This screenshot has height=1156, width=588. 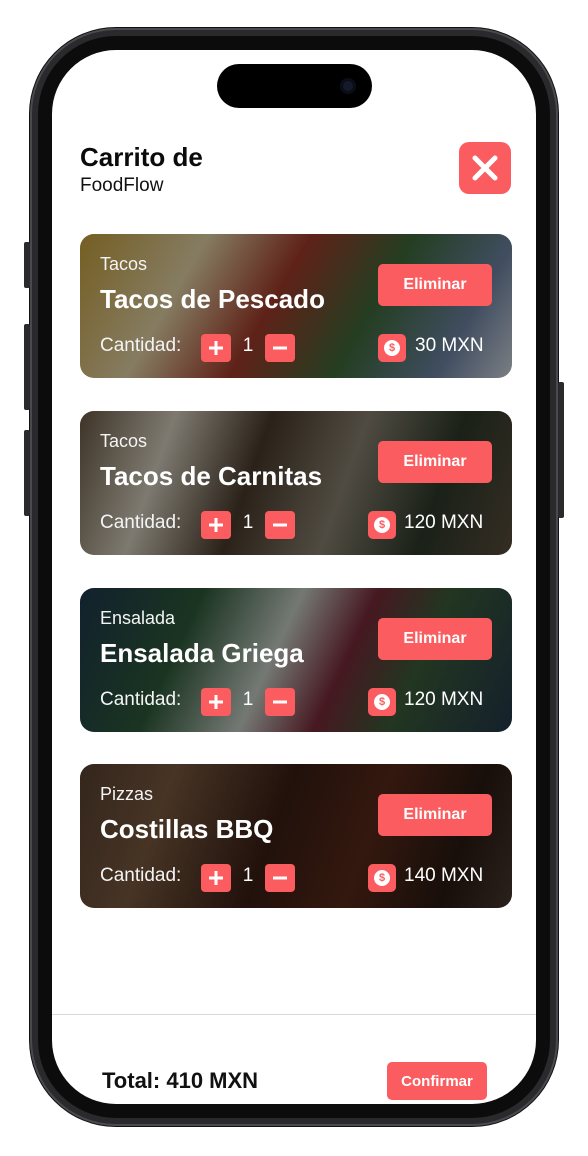 What do you see at coordinates (180, 1080) in the screenshot?
I see `cart-total: Total: 410 MXN` at bounding box center [180, 1080].